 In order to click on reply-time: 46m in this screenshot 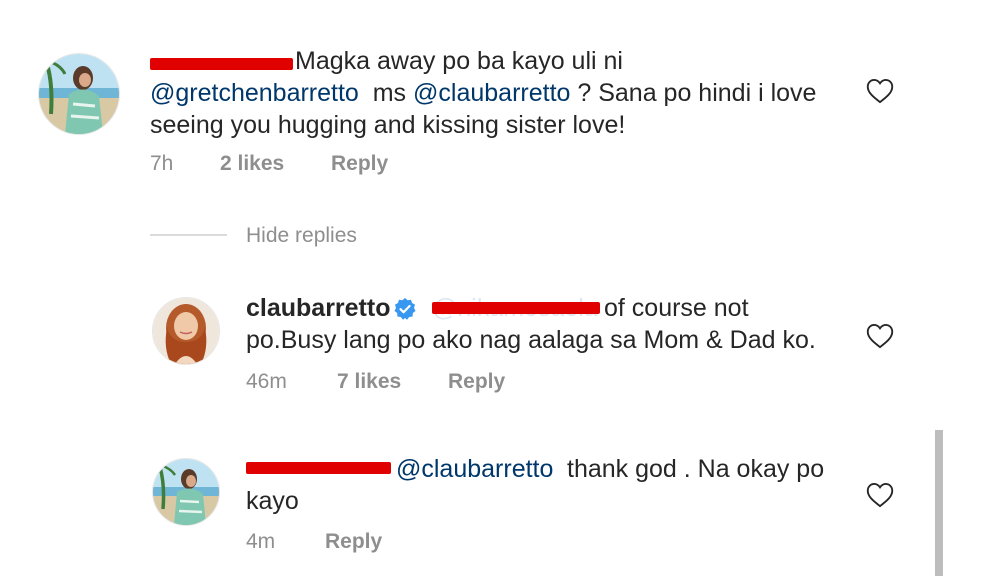, I will do `click(266, 381)`.